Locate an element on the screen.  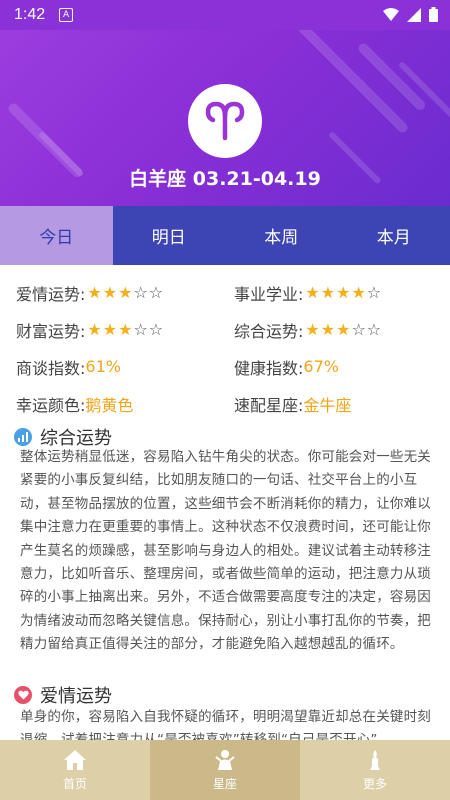
career-fortune-label: 事业学业: is located at coordinates (269, 294).